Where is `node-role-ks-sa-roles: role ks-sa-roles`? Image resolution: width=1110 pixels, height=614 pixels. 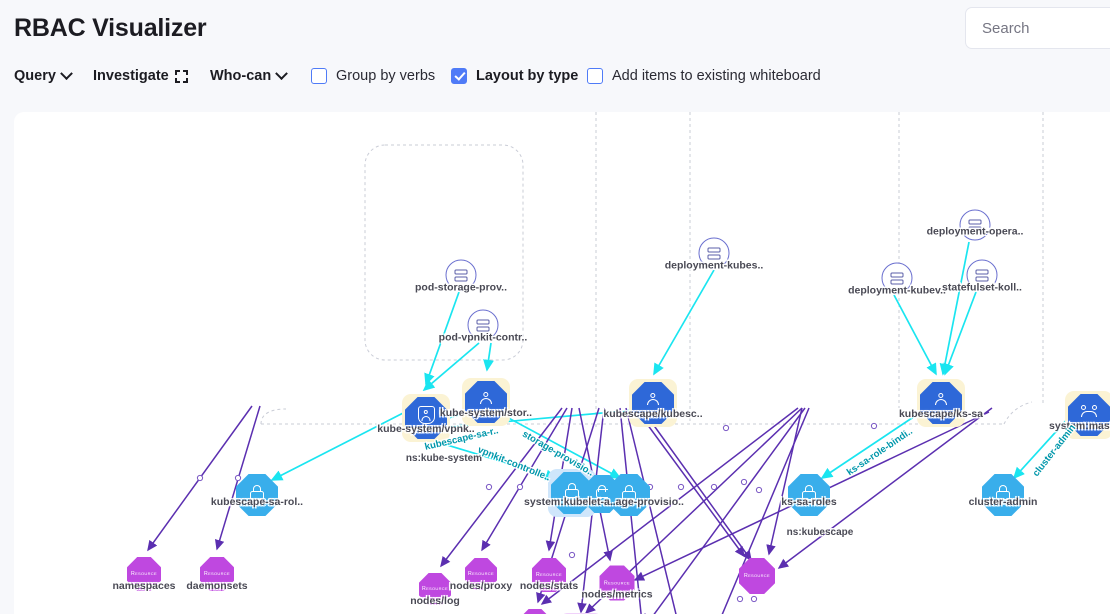 node-role-ks-sa-roles: role ks-sa-roles is located at coordinates (809, 495).